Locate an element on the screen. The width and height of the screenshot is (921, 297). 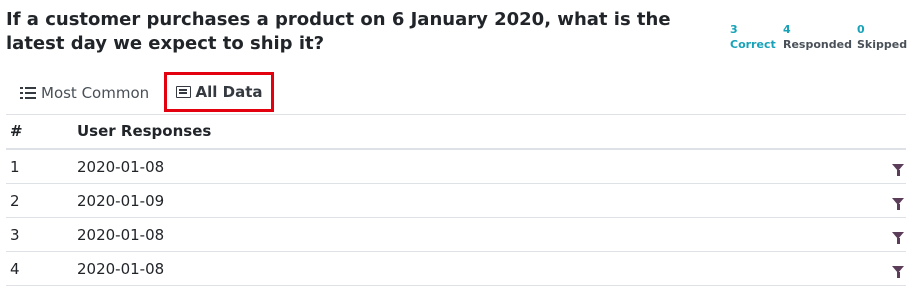
tab-all-data: All Data is located at coordinates (219, 92).